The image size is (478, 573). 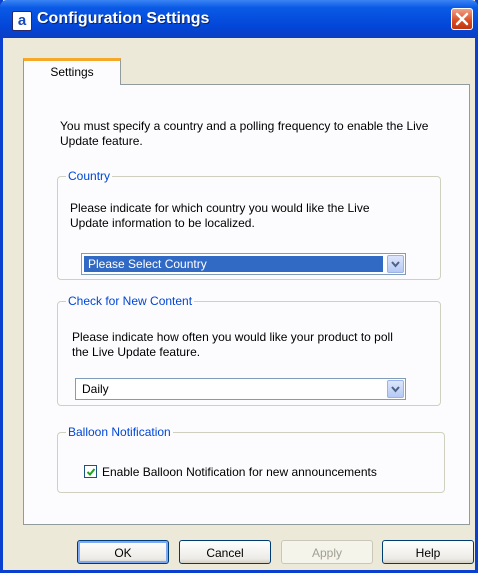 What do you see at coordinates (123, 18) in the screenshot?
I see `window-title: Configuration Settings` at bounding box center [123, 18].